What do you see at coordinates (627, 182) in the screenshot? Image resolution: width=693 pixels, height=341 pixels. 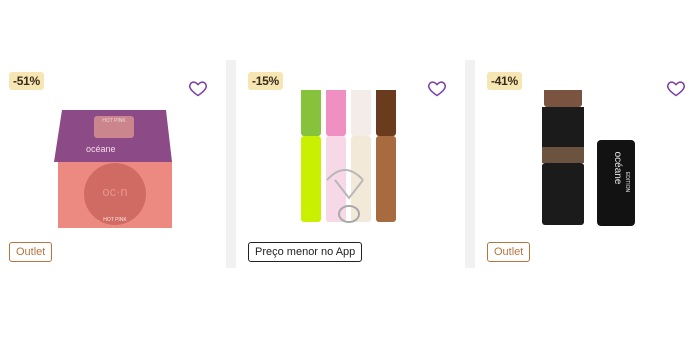 I see `edition-text: EDITION` at bounding box center [627, 182].